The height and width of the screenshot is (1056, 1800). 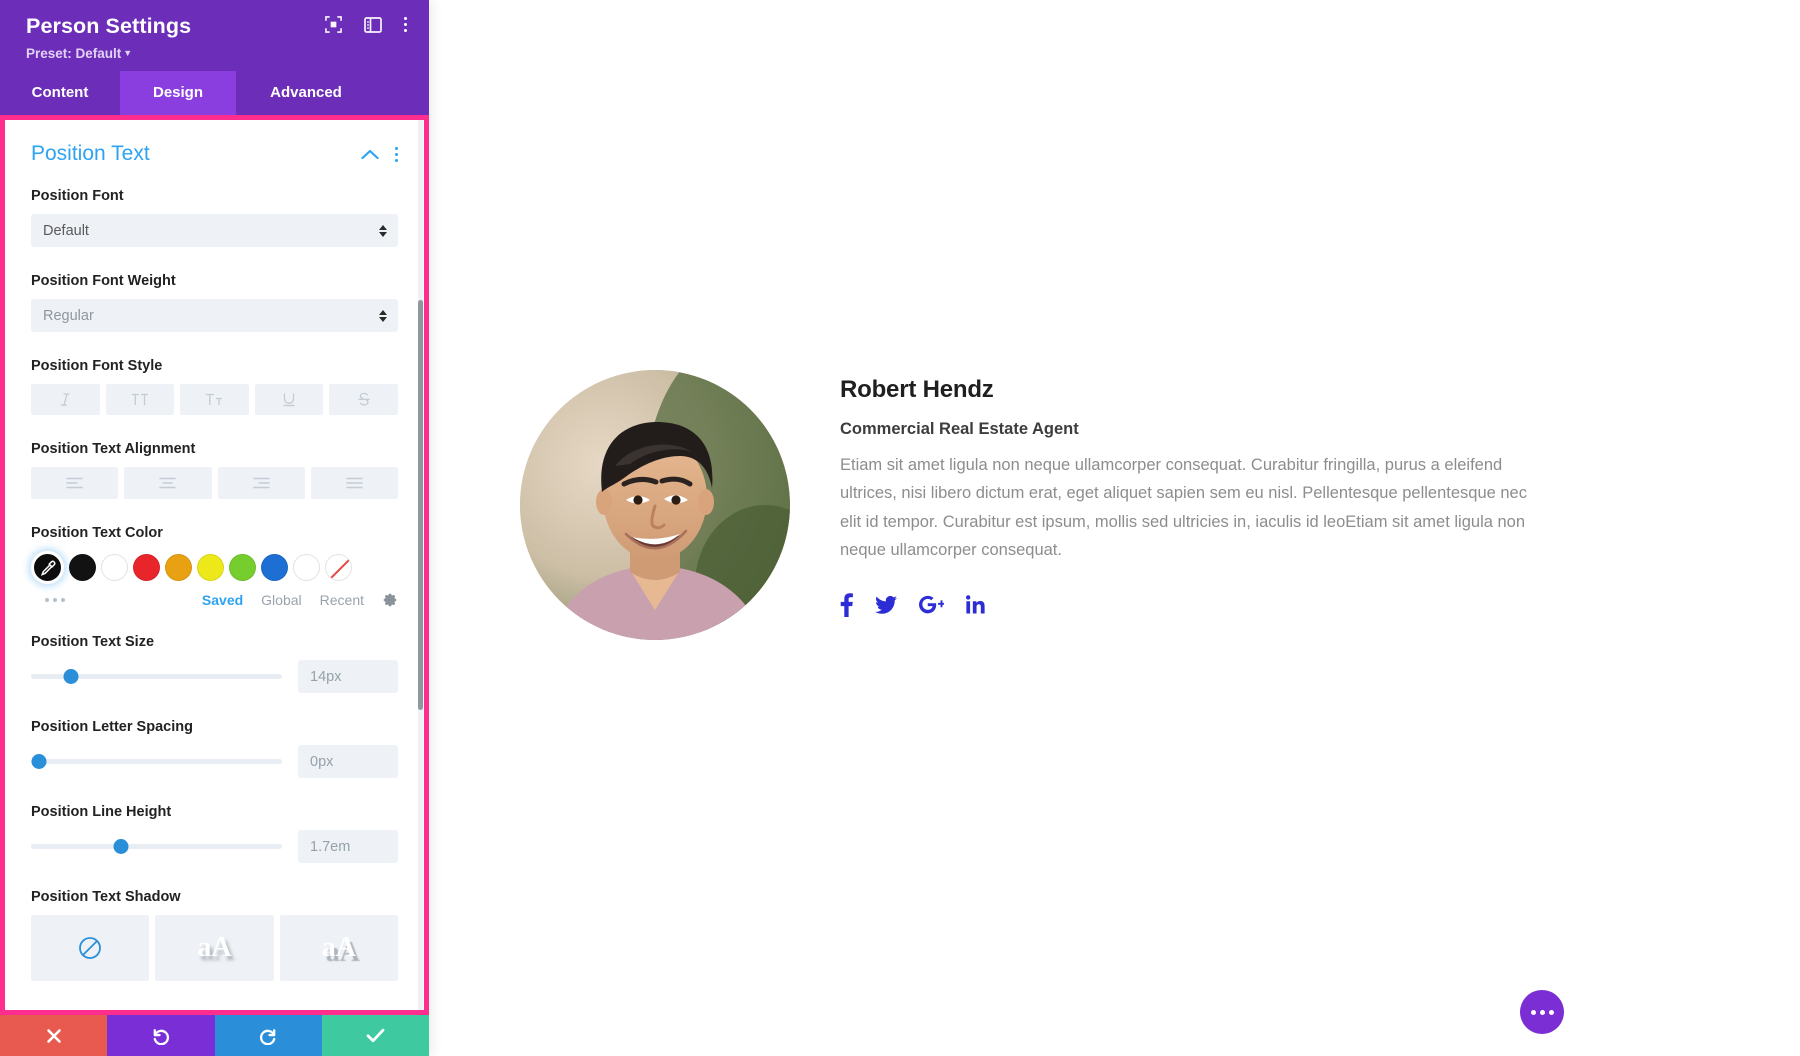 What do you see at coordinates (931, 604) in the screenshot?
I see `google-plus-icon` at bounding box center [931, 604].